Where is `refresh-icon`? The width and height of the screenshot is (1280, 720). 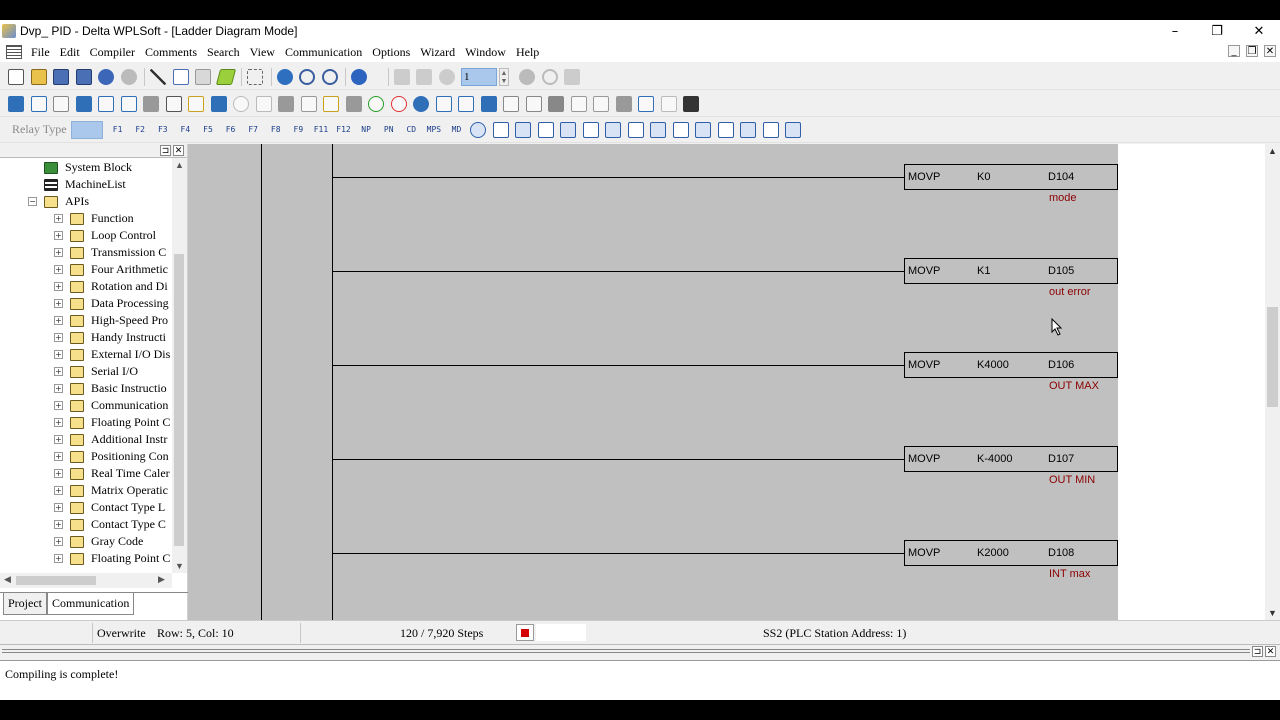 refresh-icon is located at coordinates (549, 76).